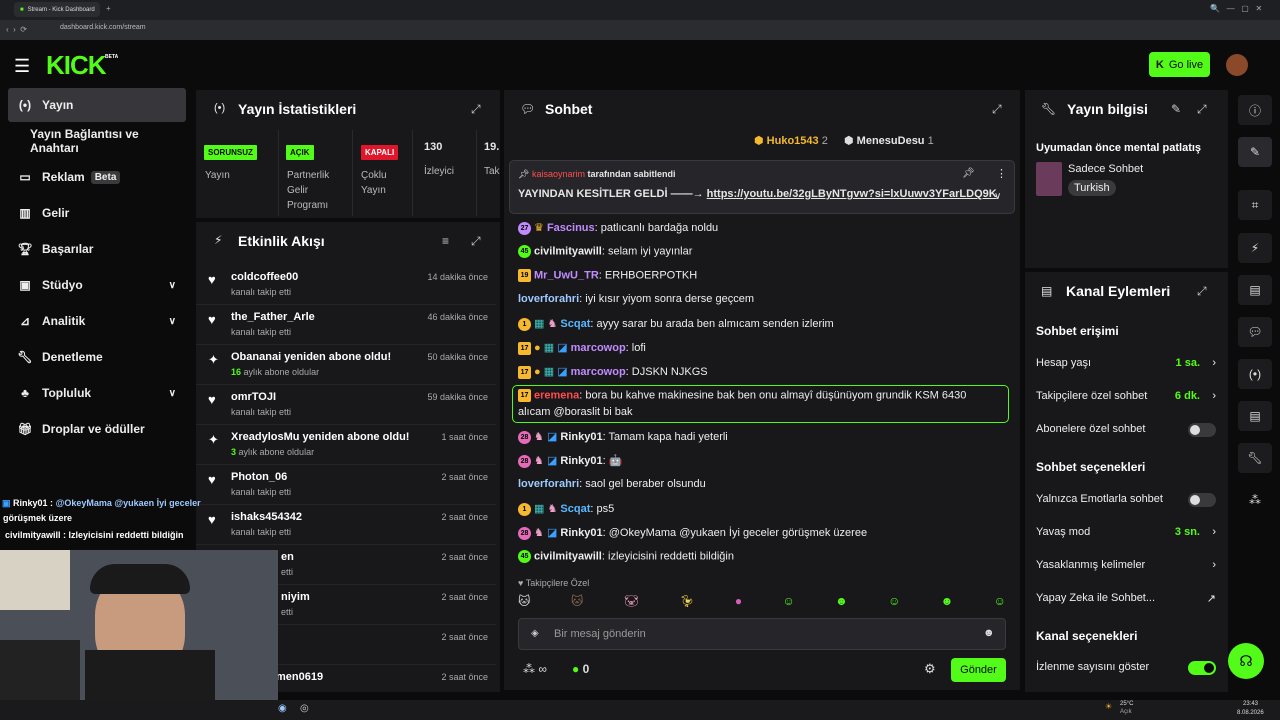 The image size is (1280, 720). Describe the element at coordinates (1236, 8) in the screenshot. I see `window-controls: 🔍 — ▢ ✕` at that location.